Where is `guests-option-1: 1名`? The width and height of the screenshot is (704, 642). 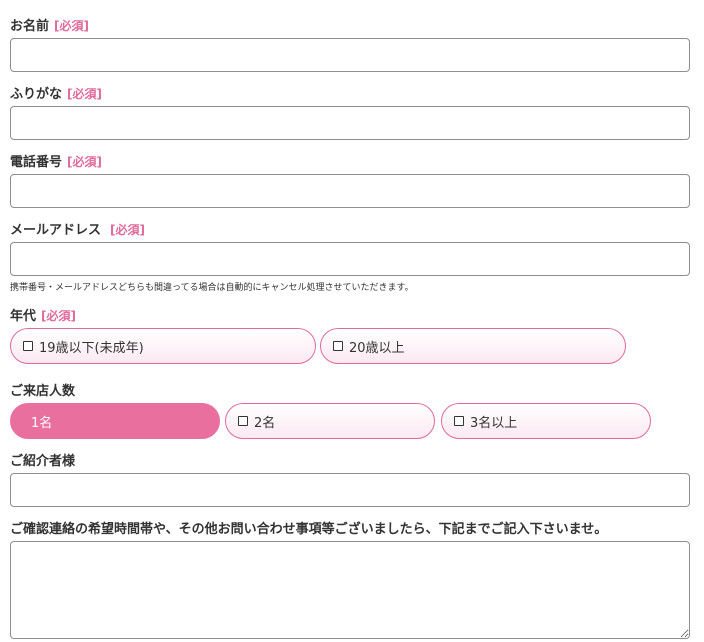 guests-option-1: 1名 is located at coordinates (115, 421).